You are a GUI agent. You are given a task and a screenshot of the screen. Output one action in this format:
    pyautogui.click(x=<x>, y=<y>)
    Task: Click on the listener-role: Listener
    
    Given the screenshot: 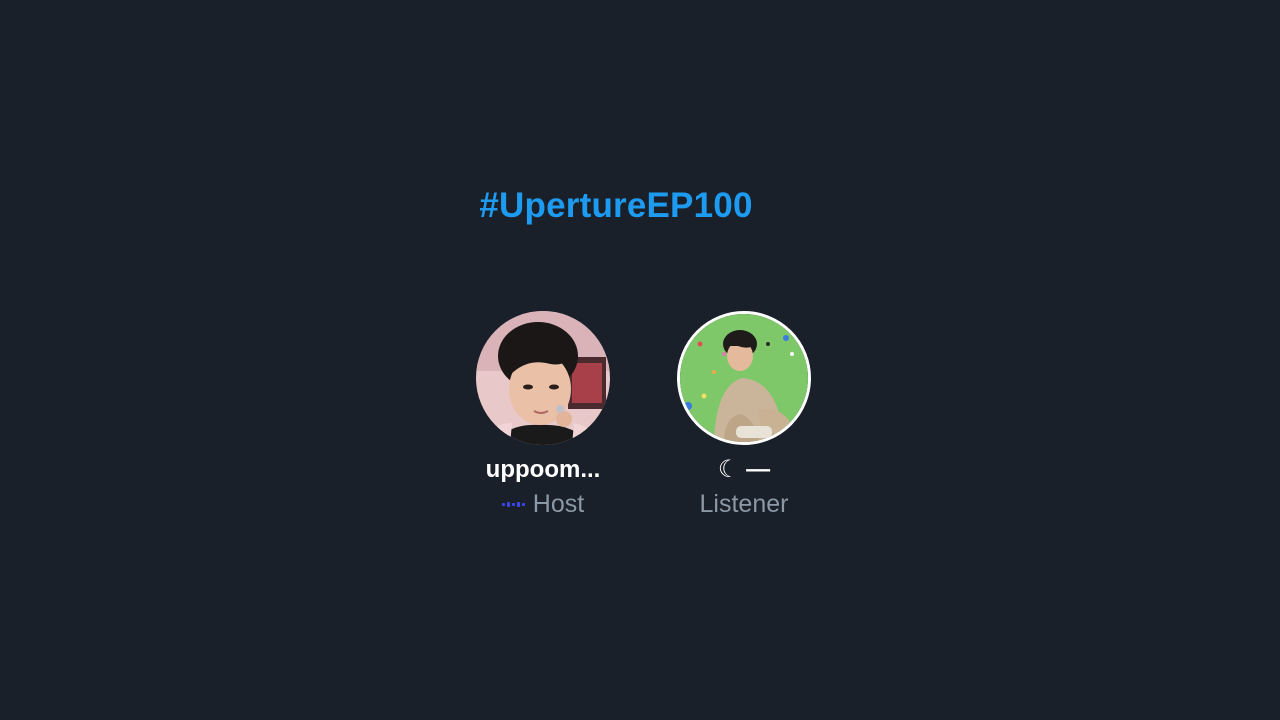 What is the action you would take?
    pyautogui.click(x=744, y=504)
    